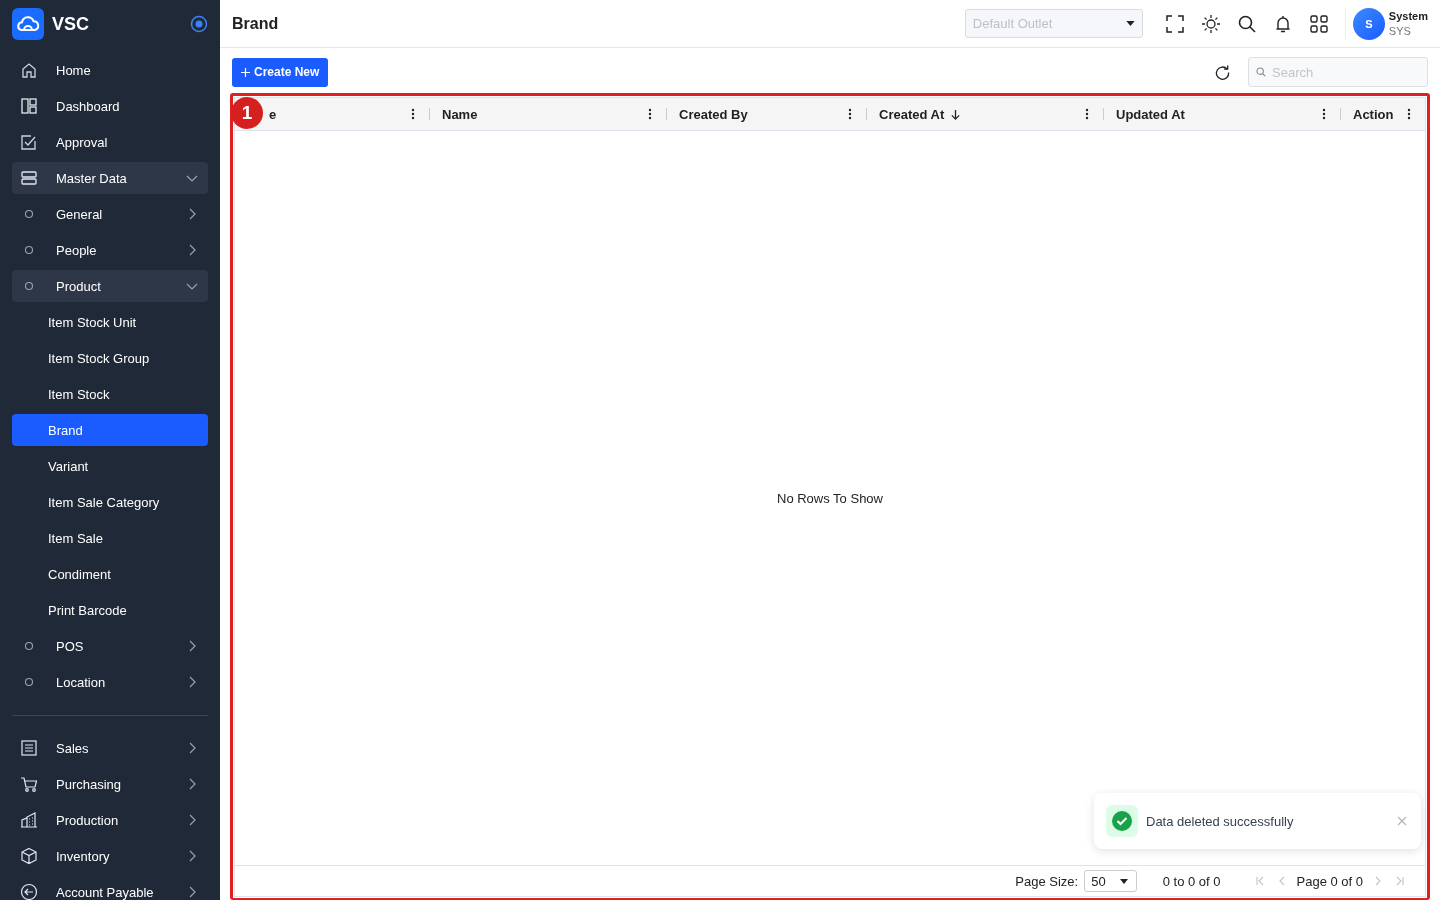 Image resolution: width=1440 pixels, height=900 pixels. I want to click on page-size-select: 50, so click(1110, 881).